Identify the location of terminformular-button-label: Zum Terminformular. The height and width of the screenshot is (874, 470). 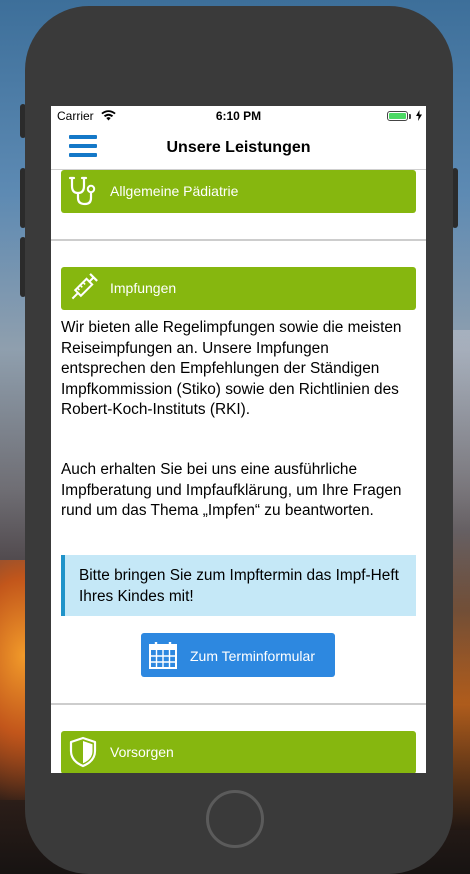
(252, 656).